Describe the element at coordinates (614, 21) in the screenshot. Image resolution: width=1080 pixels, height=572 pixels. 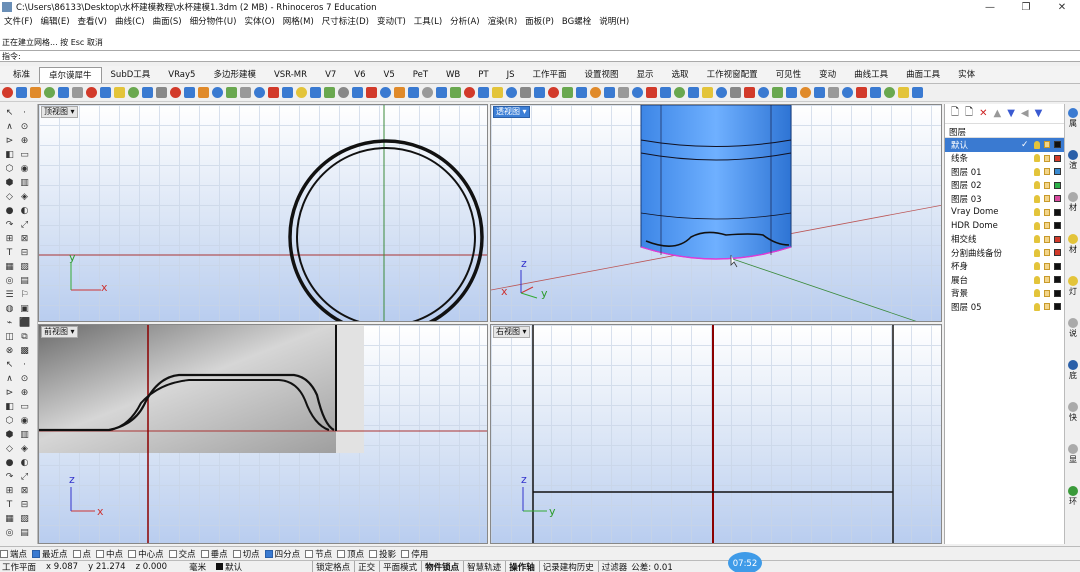
I see `menu-item: 说明(H)` at that location.